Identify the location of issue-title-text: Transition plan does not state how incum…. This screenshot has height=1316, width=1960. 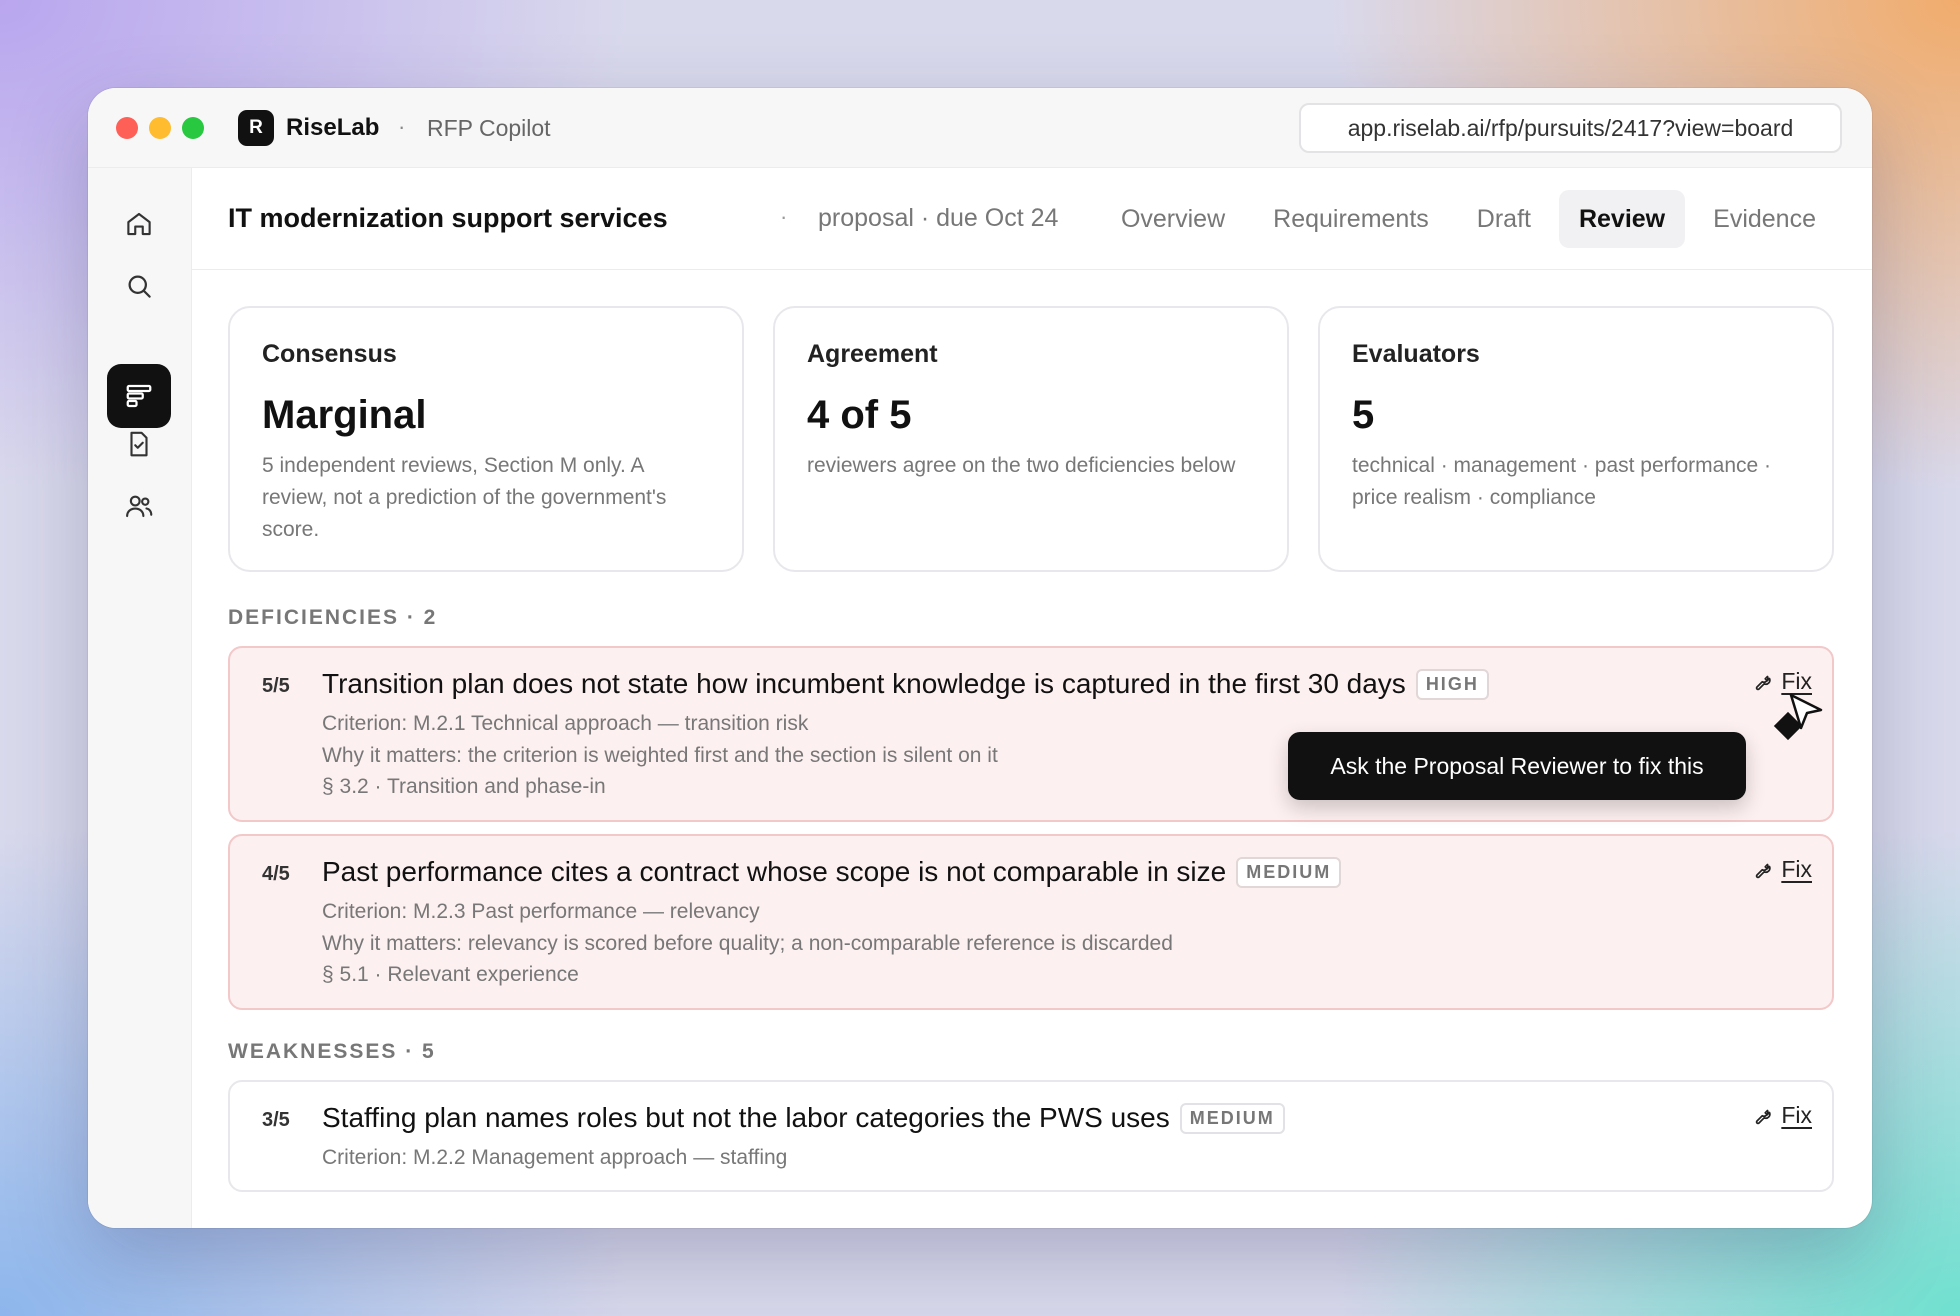
(864, 683).